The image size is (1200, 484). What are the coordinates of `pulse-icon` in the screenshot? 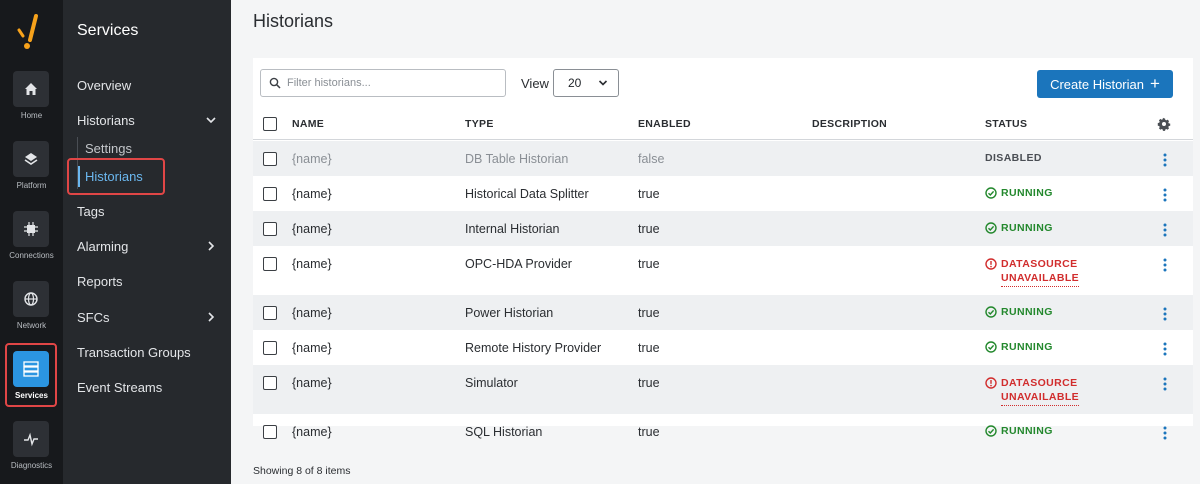 It's located at (31, 439).